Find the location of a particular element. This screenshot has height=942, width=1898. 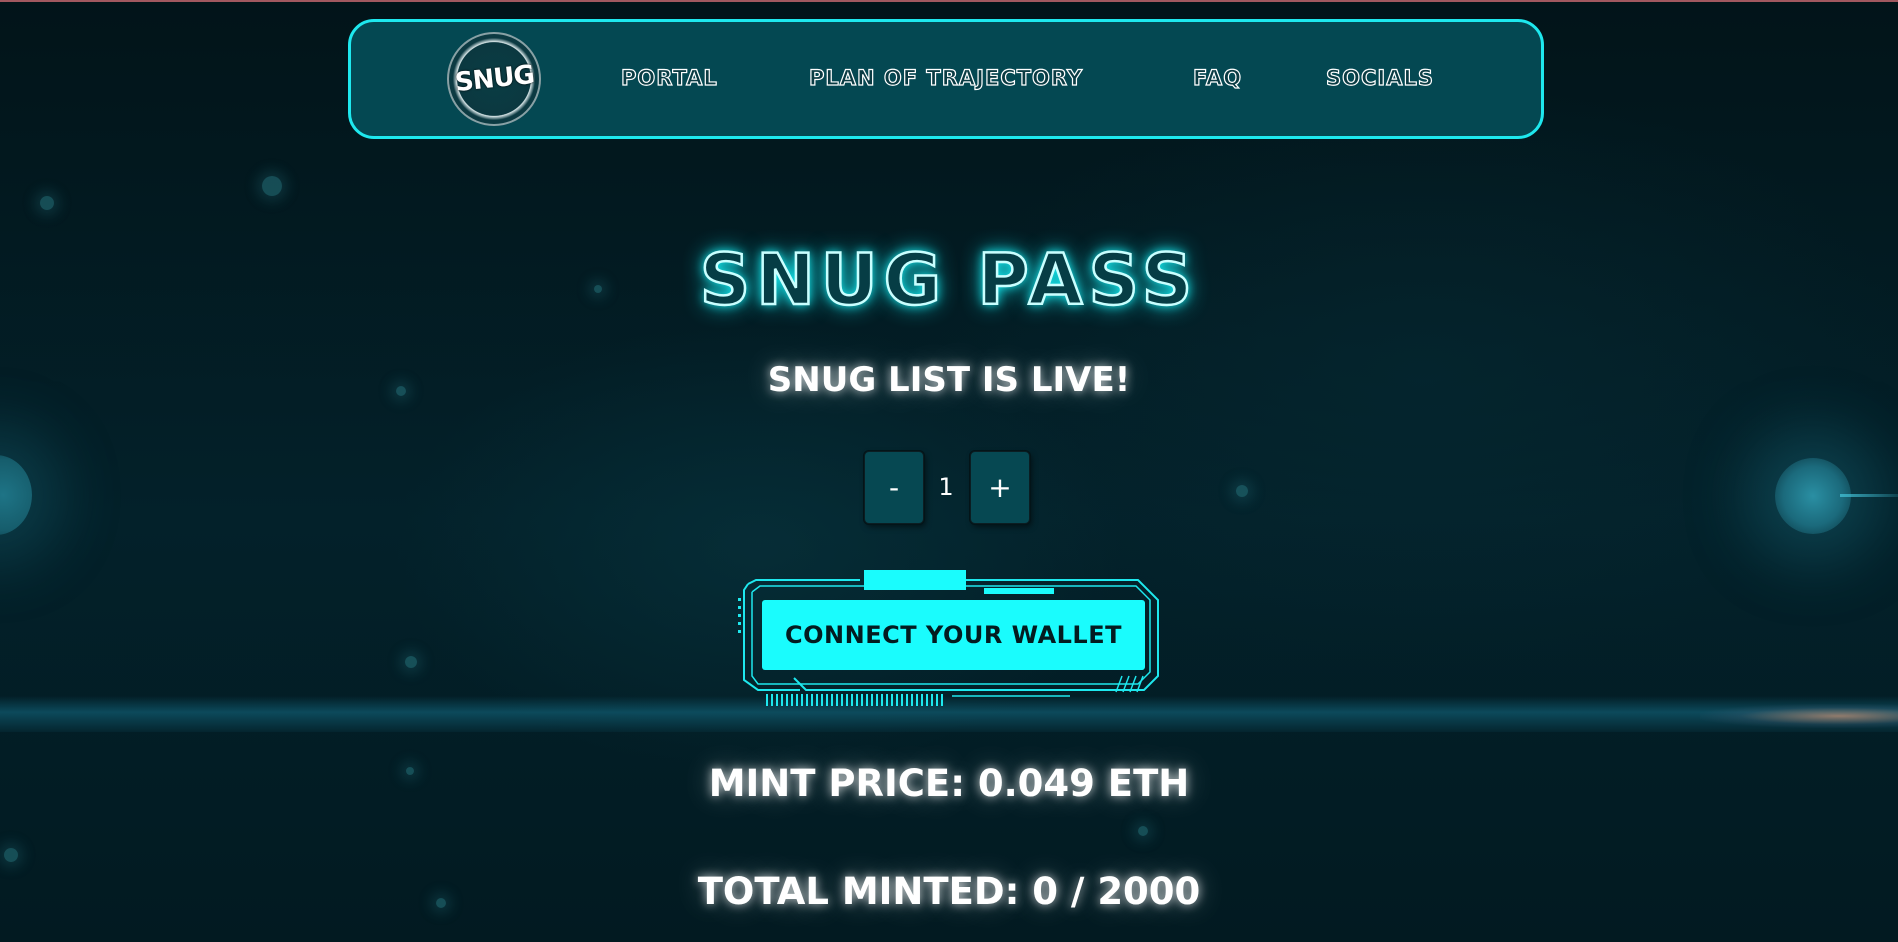

connect-wallet-button: CONNECT YOUR WALLET is located at coordinates (953, 635).